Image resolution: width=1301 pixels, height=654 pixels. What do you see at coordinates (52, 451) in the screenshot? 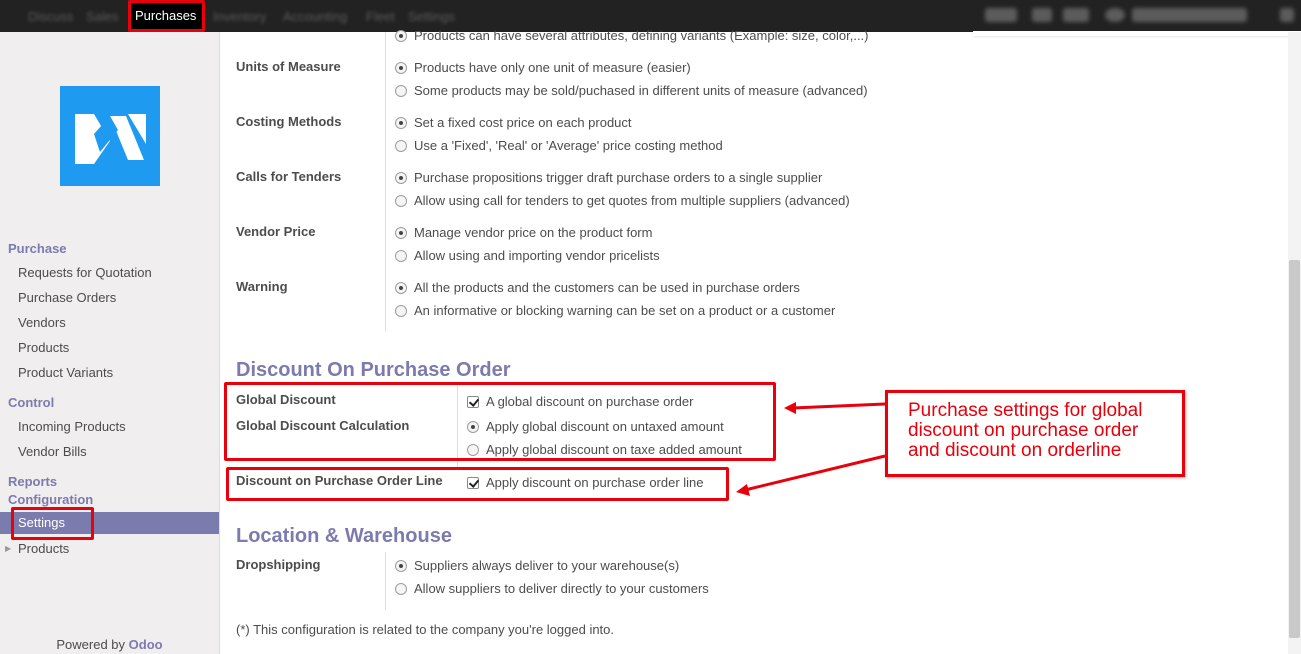
I see `sidebar-item-vendor-bills: Vendor Bills` at bounding box center [52, 451].